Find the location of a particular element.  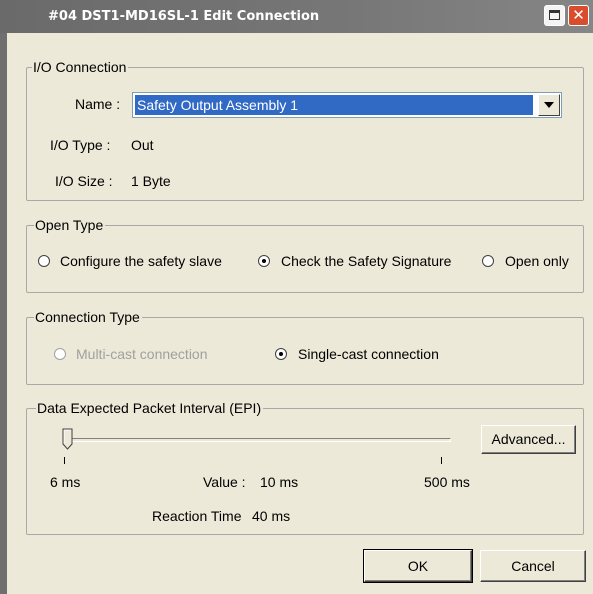

radio-multi-cast is located at coordinates (60, 354).